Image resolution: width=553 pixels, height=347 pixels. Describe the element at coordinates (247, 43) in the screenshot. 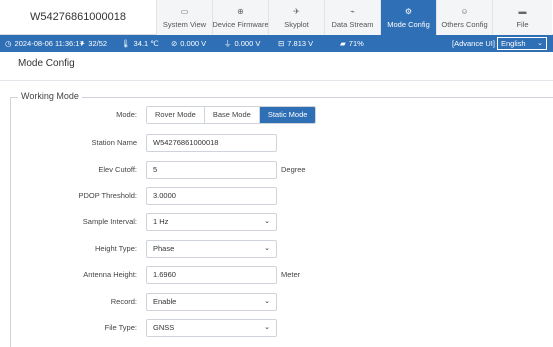

I see `voltage2-value: 0.000 V` at that location.